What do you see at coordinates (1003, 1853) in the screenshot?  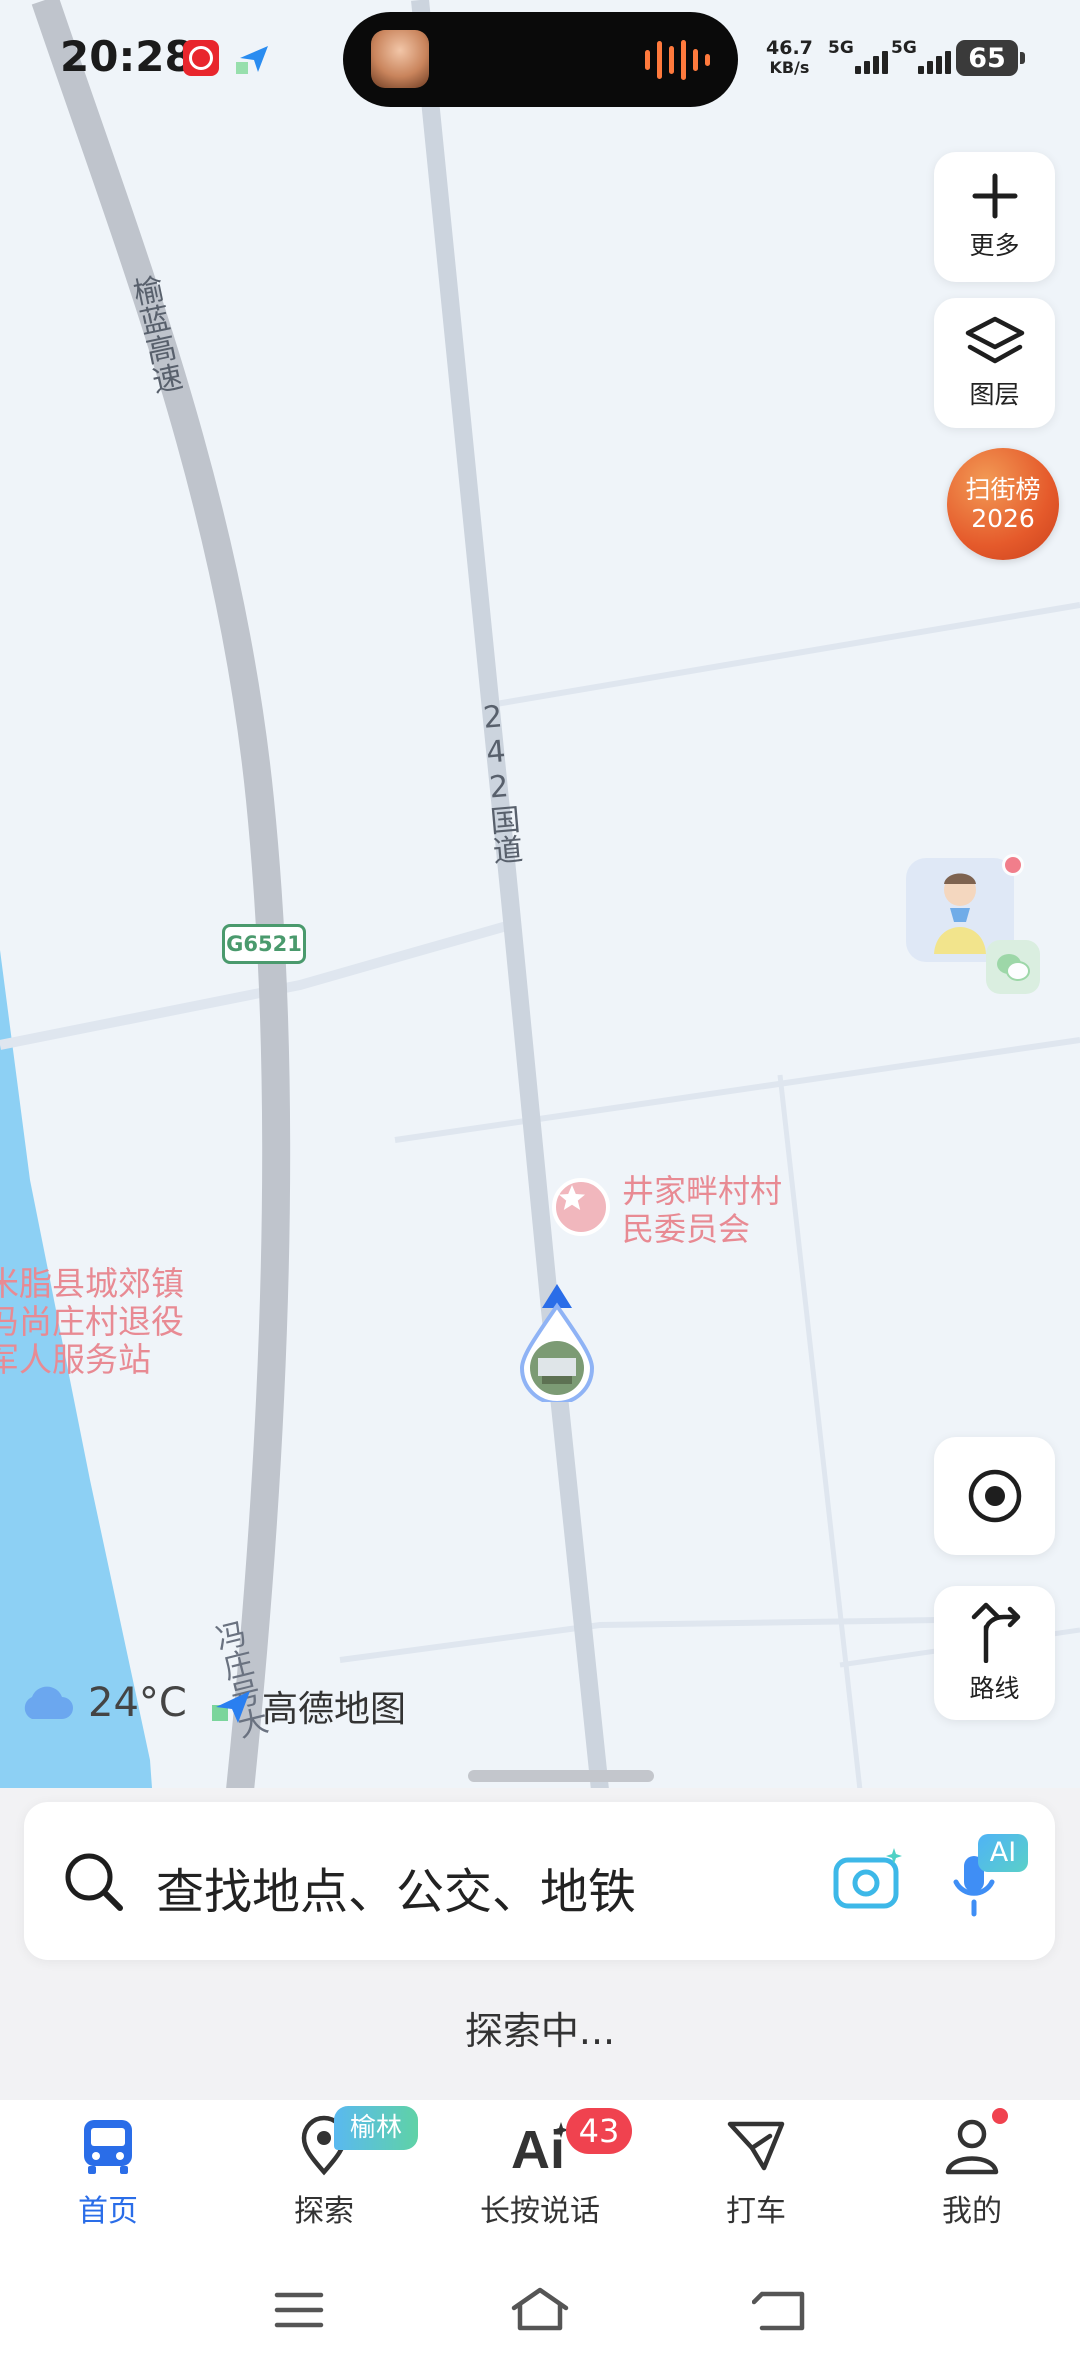 I see `ai-badge: AI` at bounding box center [1003, 1853].